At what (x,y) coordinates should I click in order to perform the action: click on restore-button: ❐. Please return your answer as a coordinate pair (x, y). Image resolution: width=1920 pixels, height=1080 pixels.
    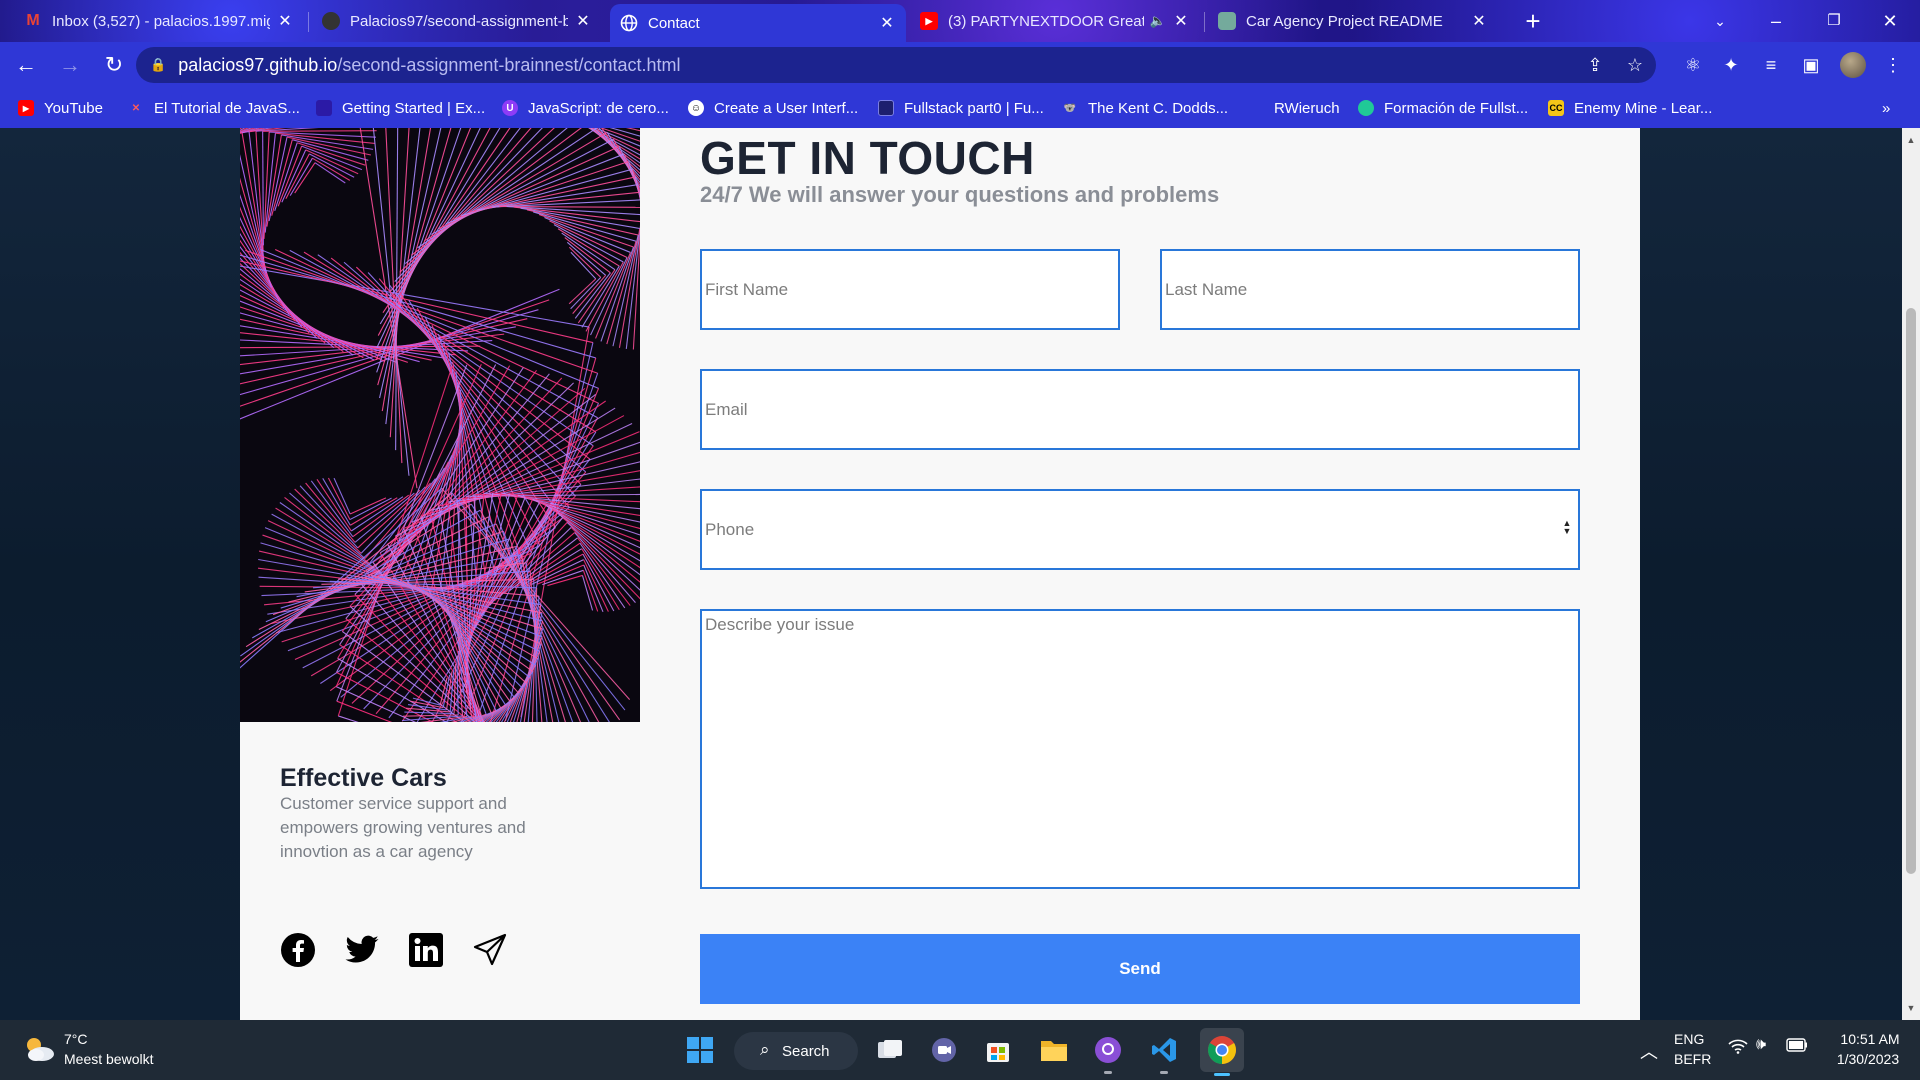
    Looking at the image, I should click on (1834, 21).